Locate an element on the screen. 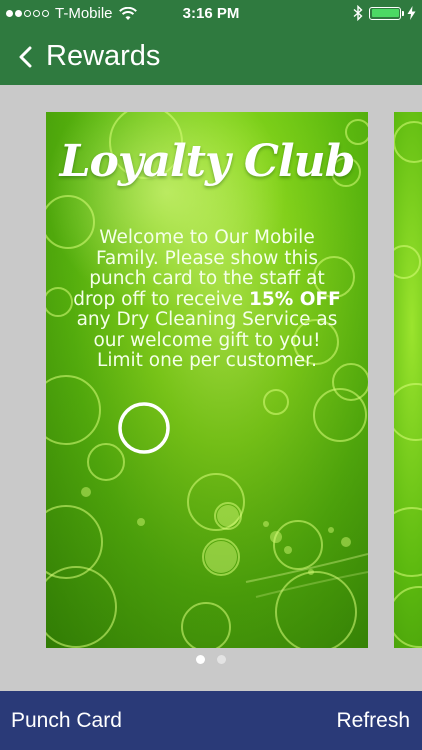 The width and height of the screenshot is (422, 750). status-bar: T-Mobile 3:16 PM is located at coordinates (211, 14).